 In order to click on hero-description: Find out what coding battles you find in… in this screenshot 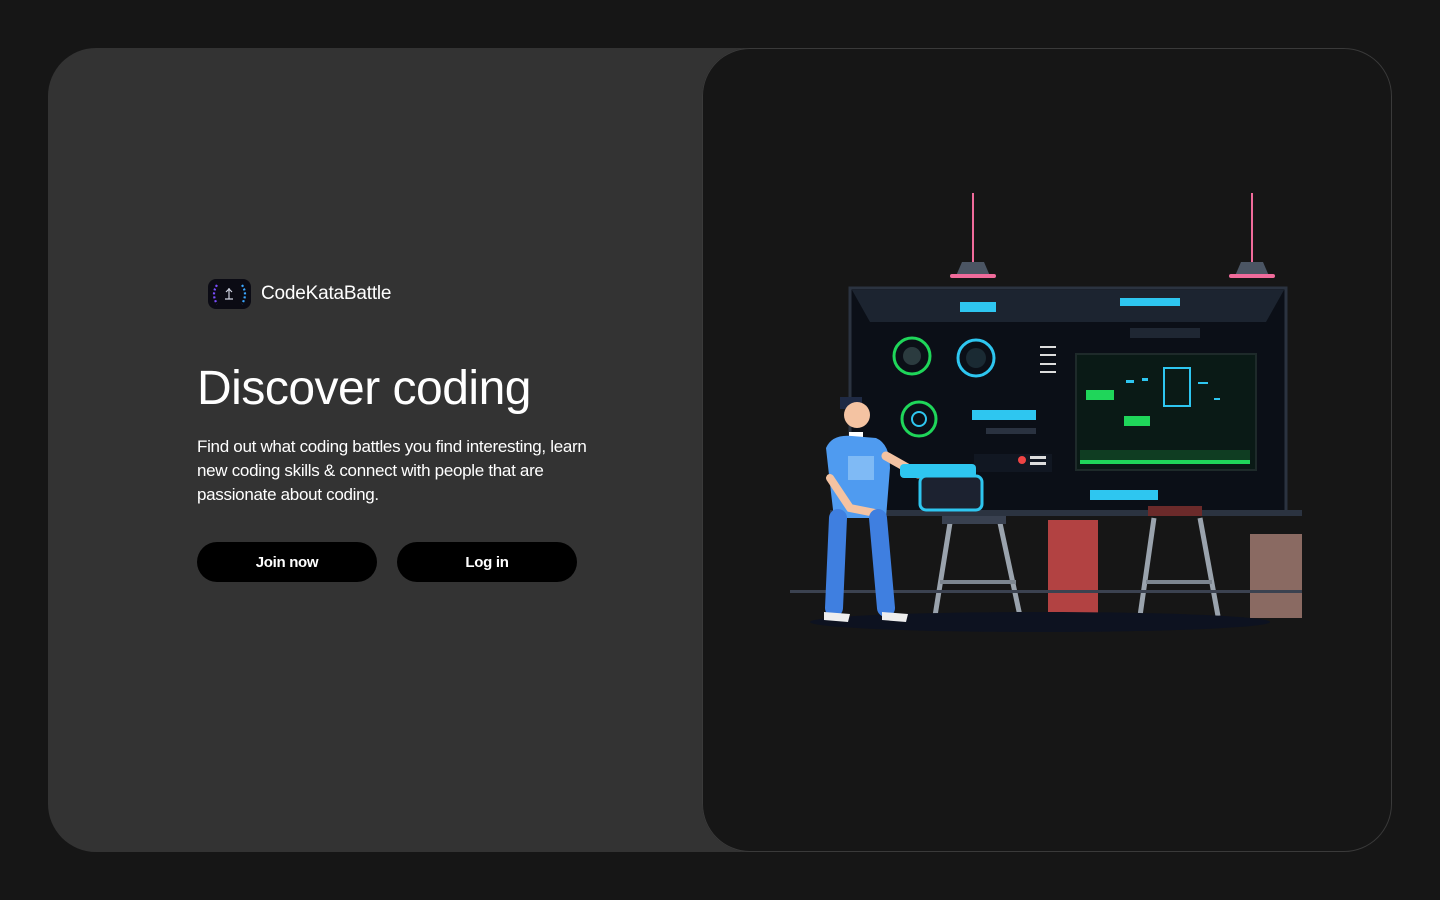, I will do `click(392, 470)`.